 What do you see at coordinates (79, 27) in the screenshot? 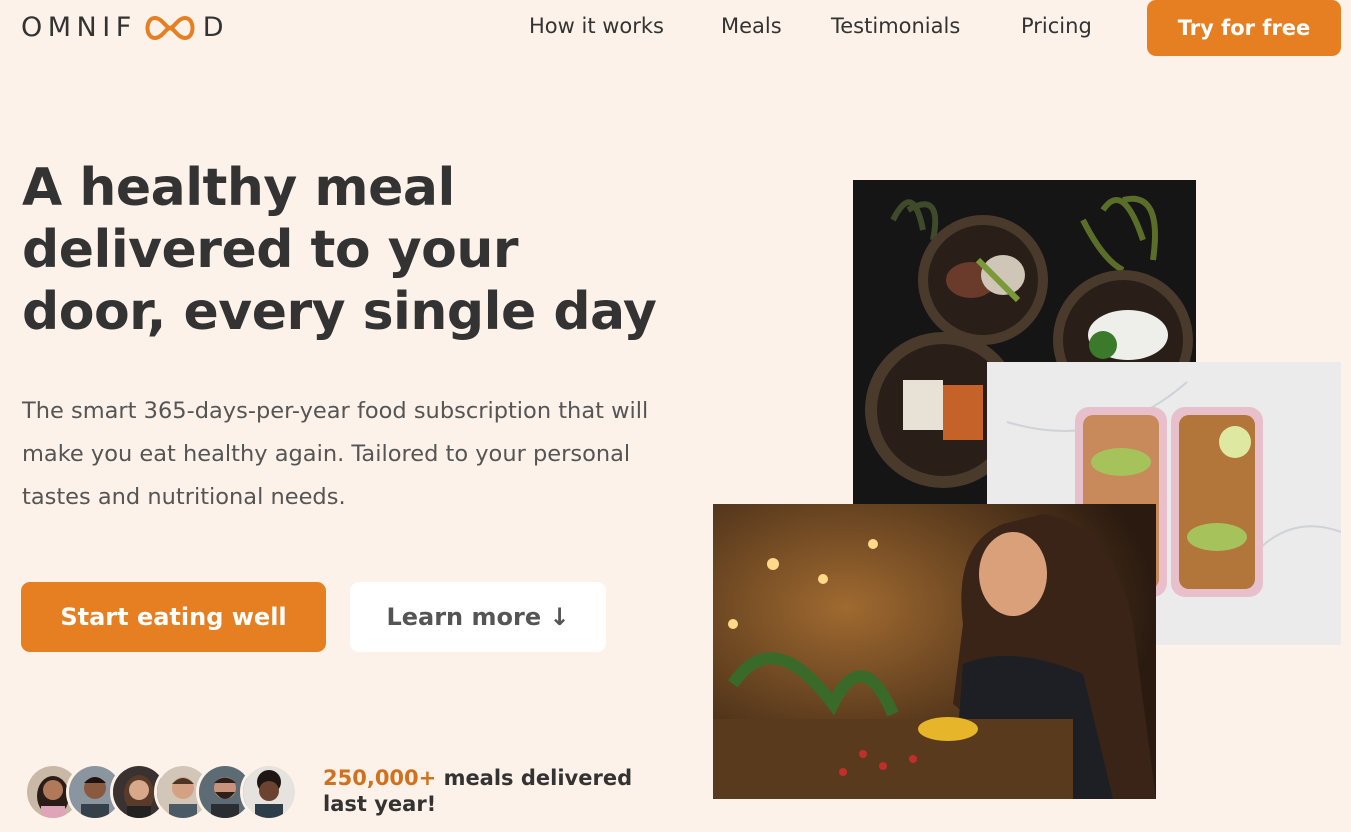
I see `logo-text-prefix: OMNIF` at bounding box center [79, 27].